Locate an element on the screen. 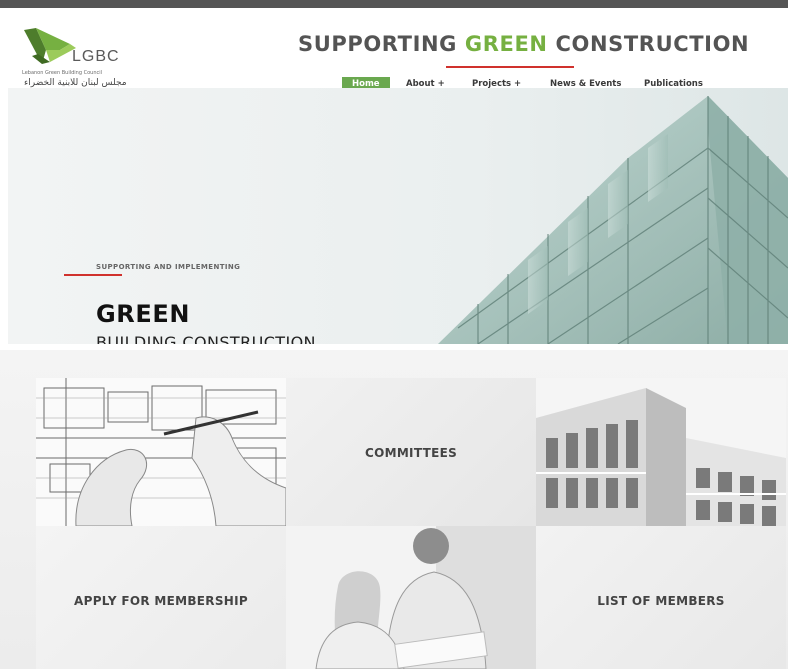  site-tagline: SUPPORTING GREEN CONSTRUCTION is located at coordinates (523, 44).